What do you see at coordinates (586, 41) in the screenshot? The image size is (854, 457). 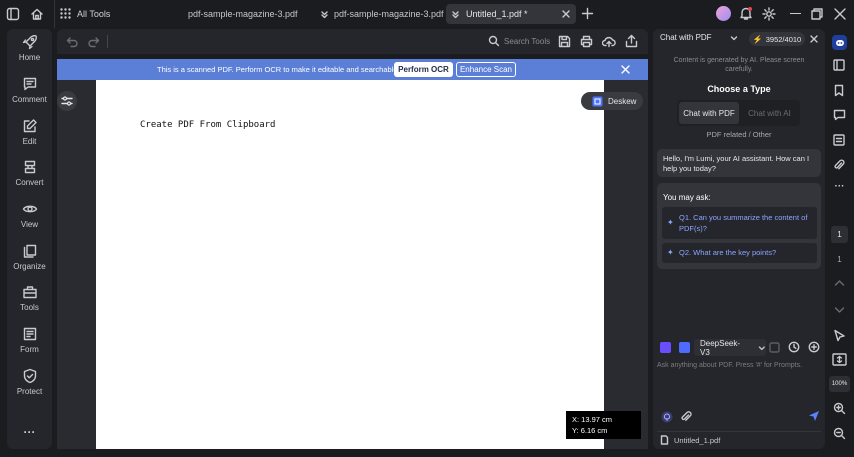 I see `print-icon` at bounding box center [586, 41].